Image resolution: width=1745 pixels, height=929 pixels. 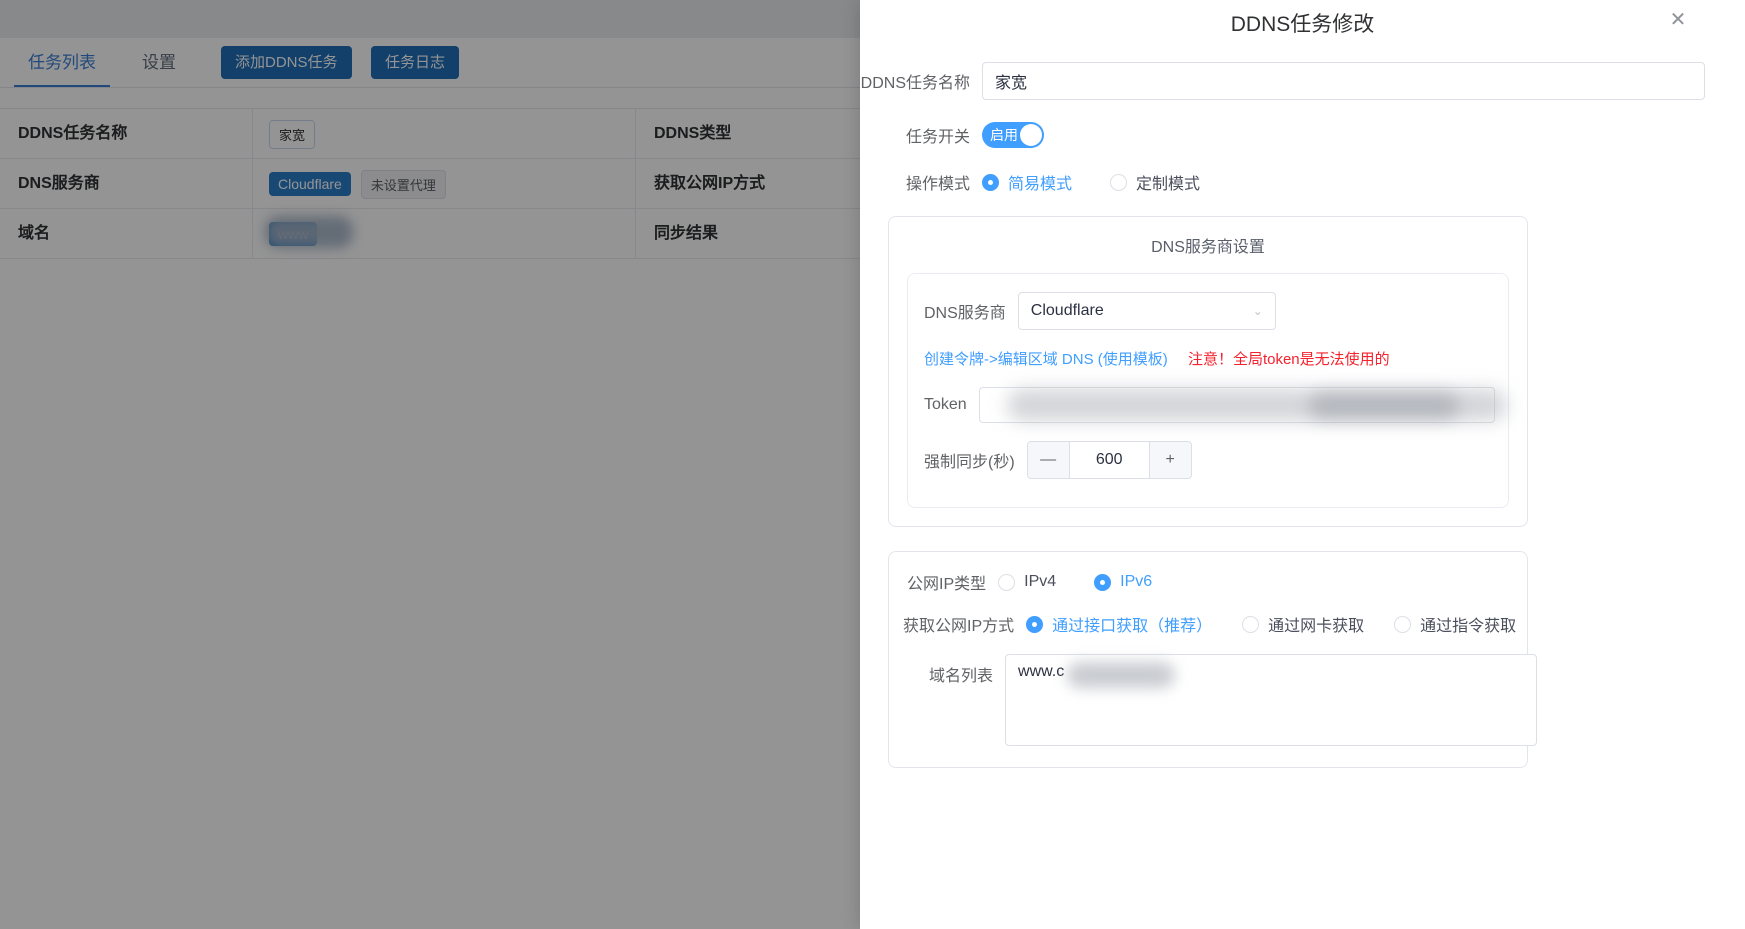 What do you see at coordinates (959, 626) in the screenshot?
I see `fetch-method-label: 获取公网IP方式` at bounding box center [959, 626].